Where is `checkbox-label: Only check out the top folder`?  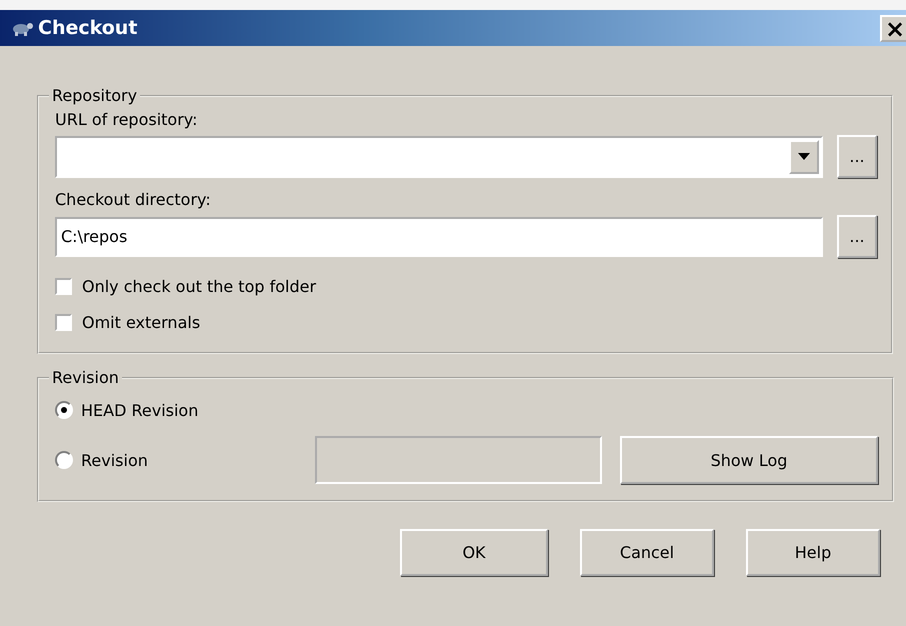 checkbox-label: Only check out the top folder is located at coordinates (199, 286).